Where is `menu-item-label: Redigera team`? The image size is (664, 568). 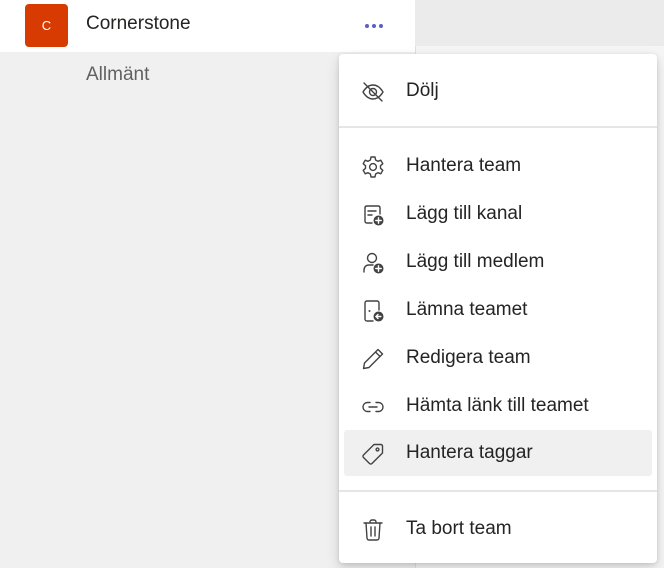 menu-item-label: Redigera team is located at coordinates (468, 357).